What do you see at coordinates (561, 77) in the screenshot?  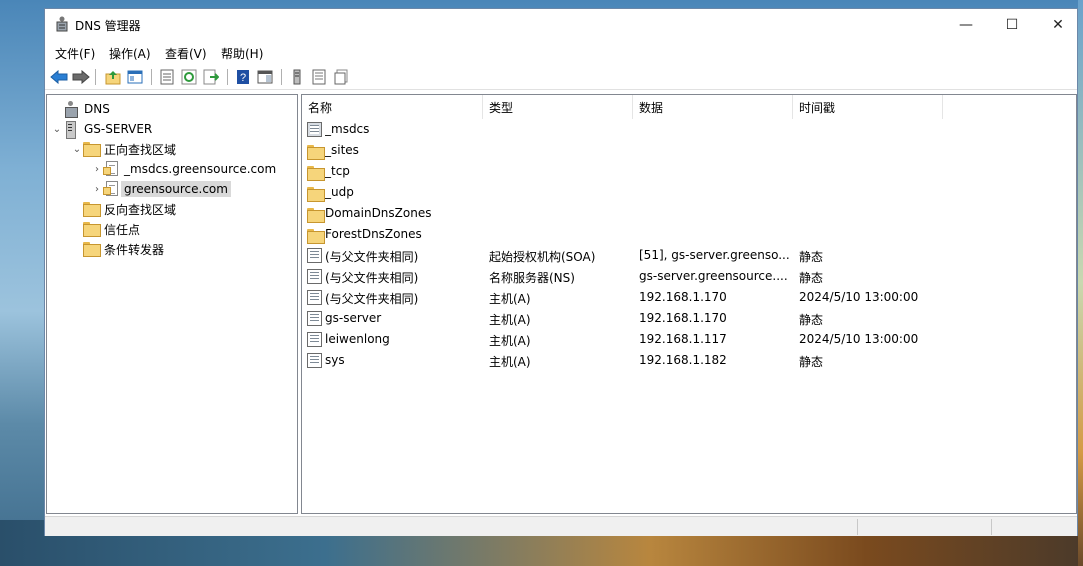 I see `toolbar: ?` at bounding box center [561, 77].